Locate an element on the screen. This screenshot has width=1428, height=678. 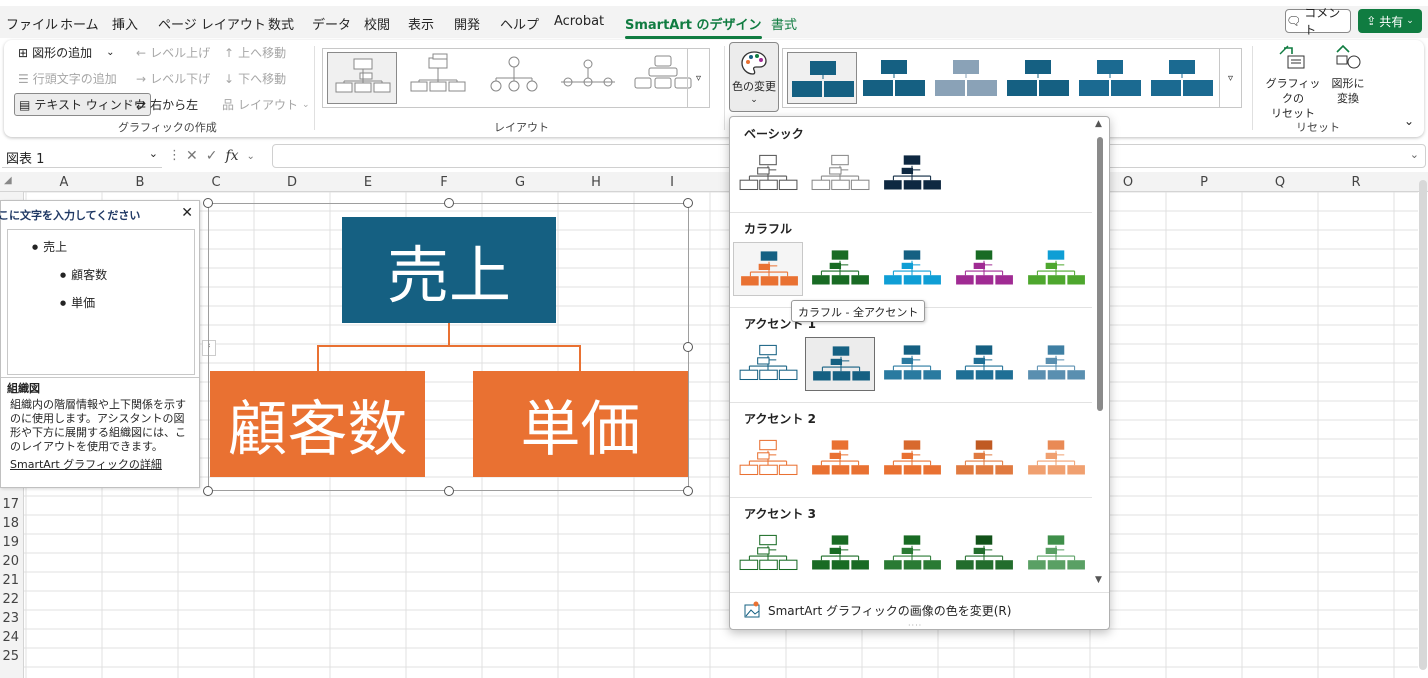
close-icon: ✕ is located at coordinates (187, 213).